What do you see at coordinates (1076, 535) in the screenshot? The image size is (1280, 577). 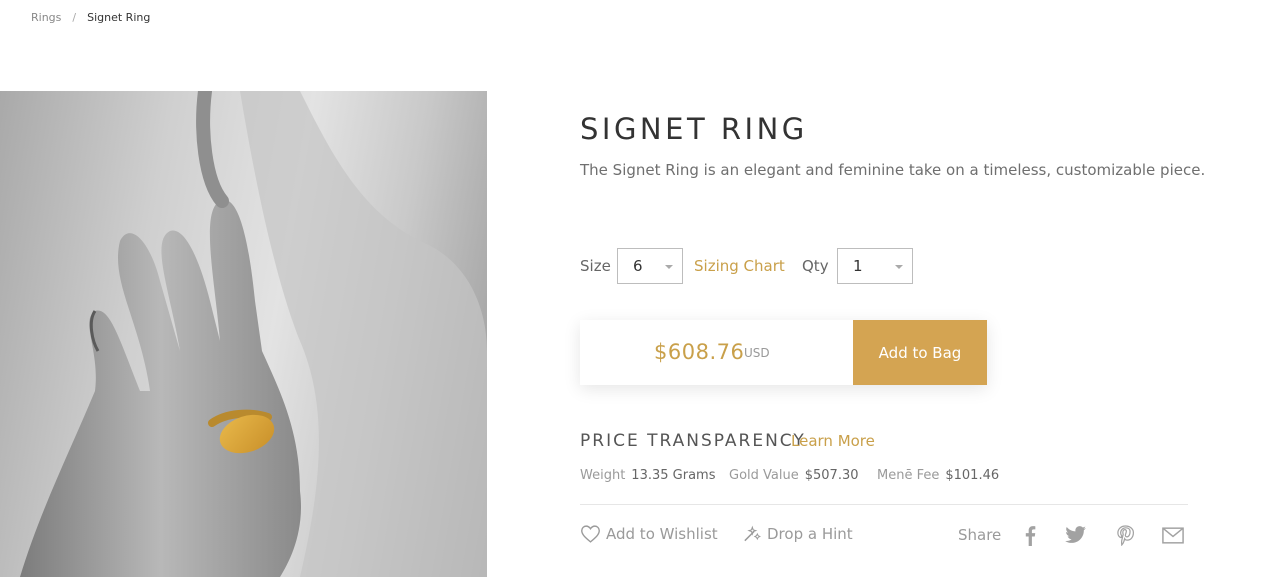 I see `twitter-icon` at bounding box center [1076, 535].